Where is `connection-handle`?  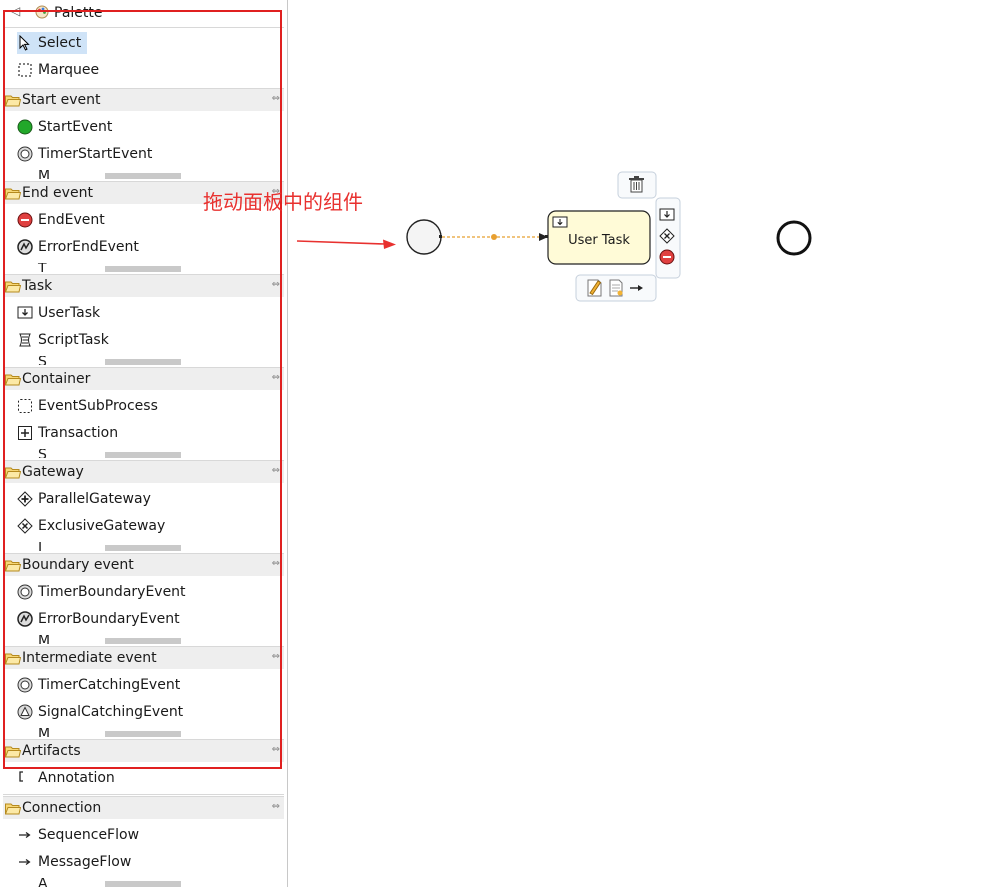 connection-handle is located at coordinates (440, 236).